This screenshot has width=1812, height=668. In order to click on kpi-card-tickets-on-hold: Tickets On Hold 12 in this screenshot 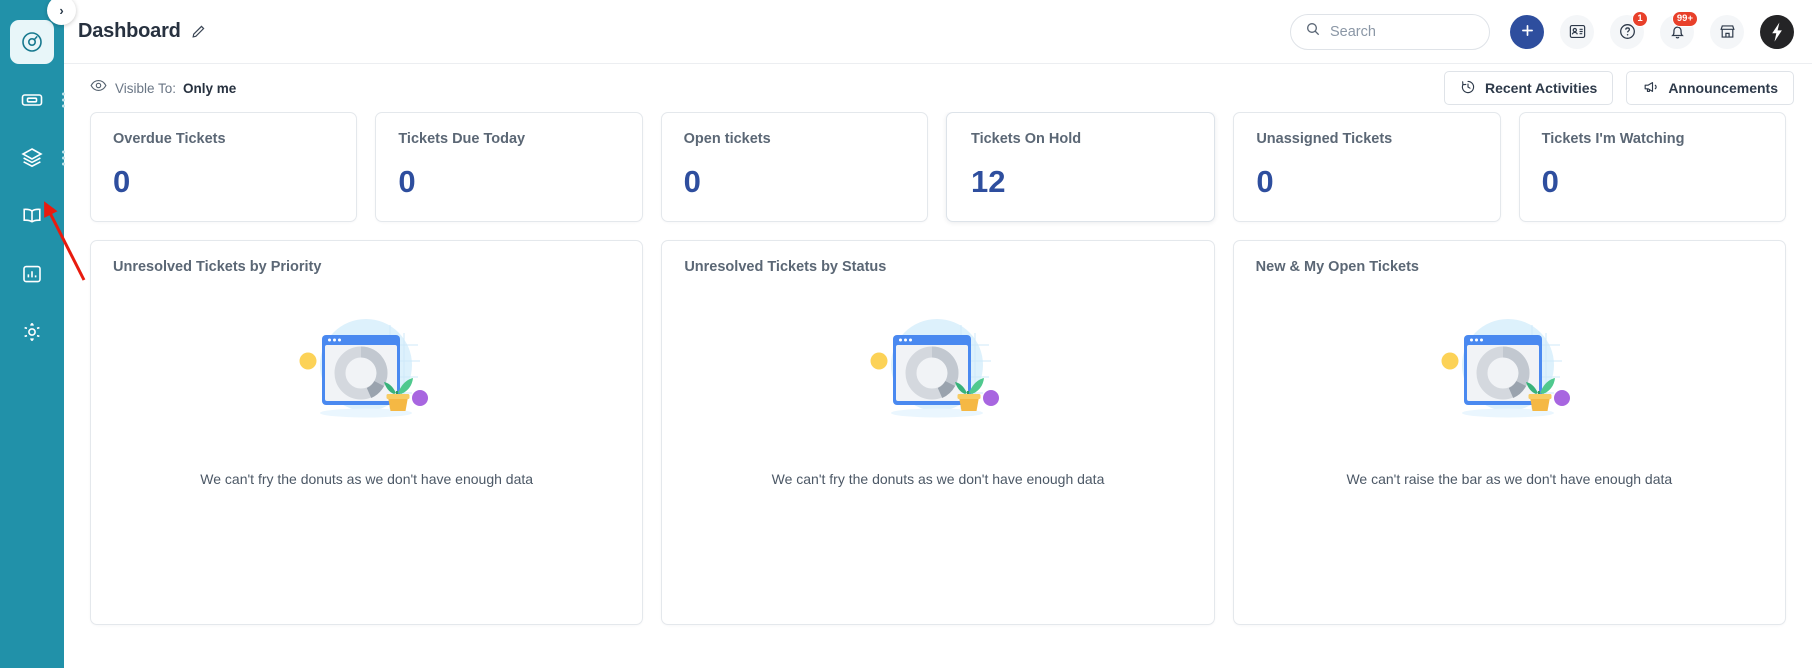, I will do `click(1080, 167)`.